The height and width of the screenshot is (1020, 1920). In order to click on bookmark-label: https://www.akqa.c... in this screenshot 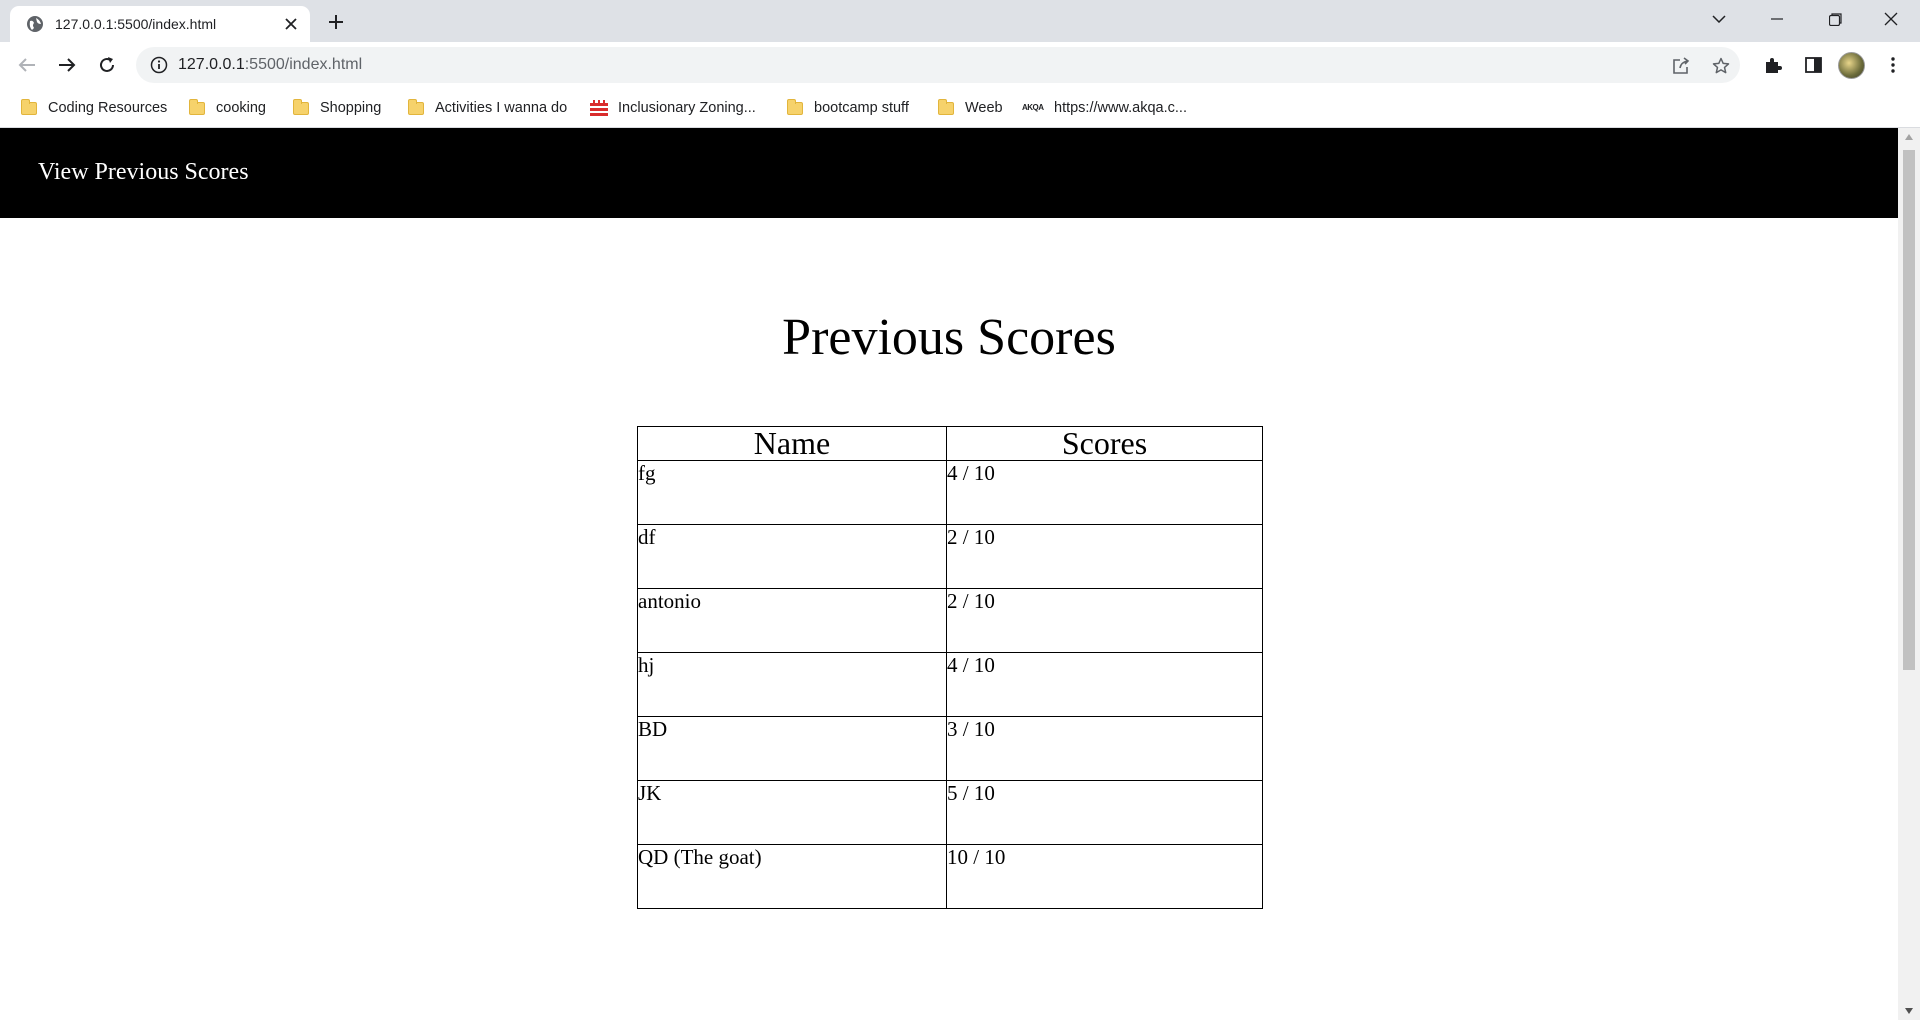, I will do `click(1120, 108)`.